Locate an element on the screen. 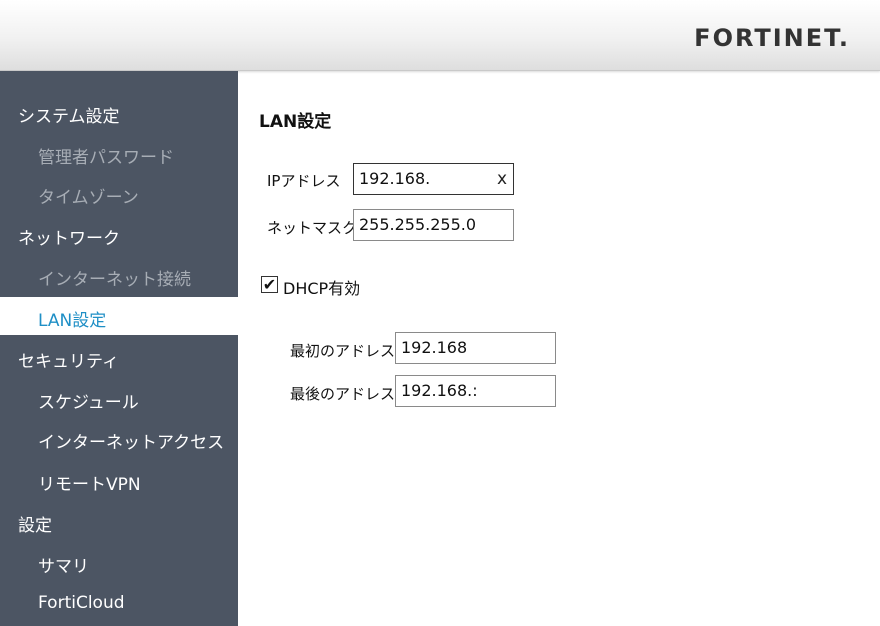  sidebar-group-security: セキュリティ is located at coordinates (68, 359).